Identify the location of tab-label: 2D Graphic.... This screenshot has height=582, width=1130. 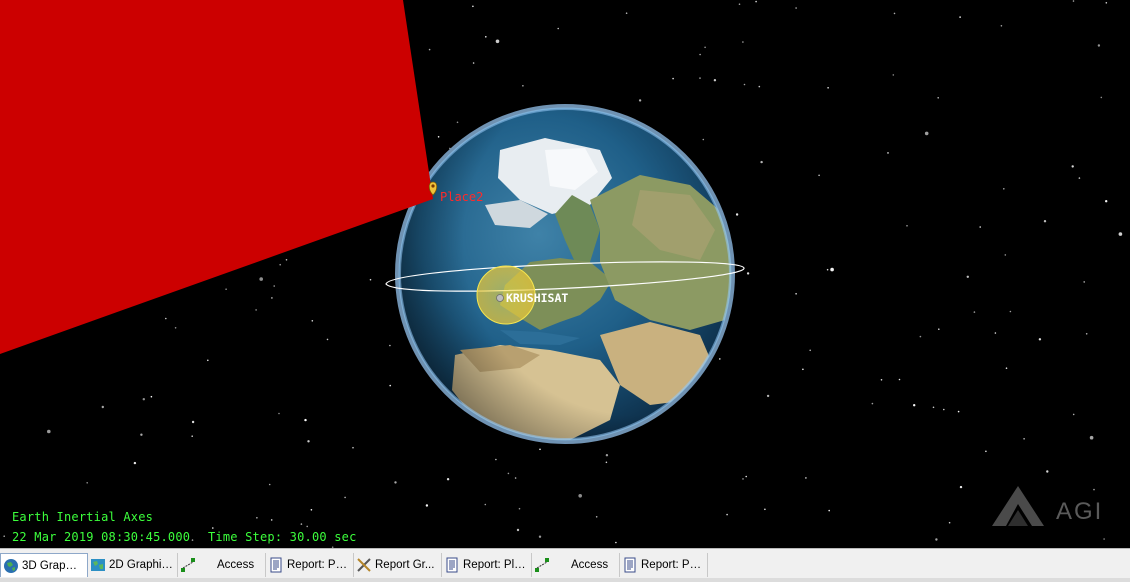
(141, 565).